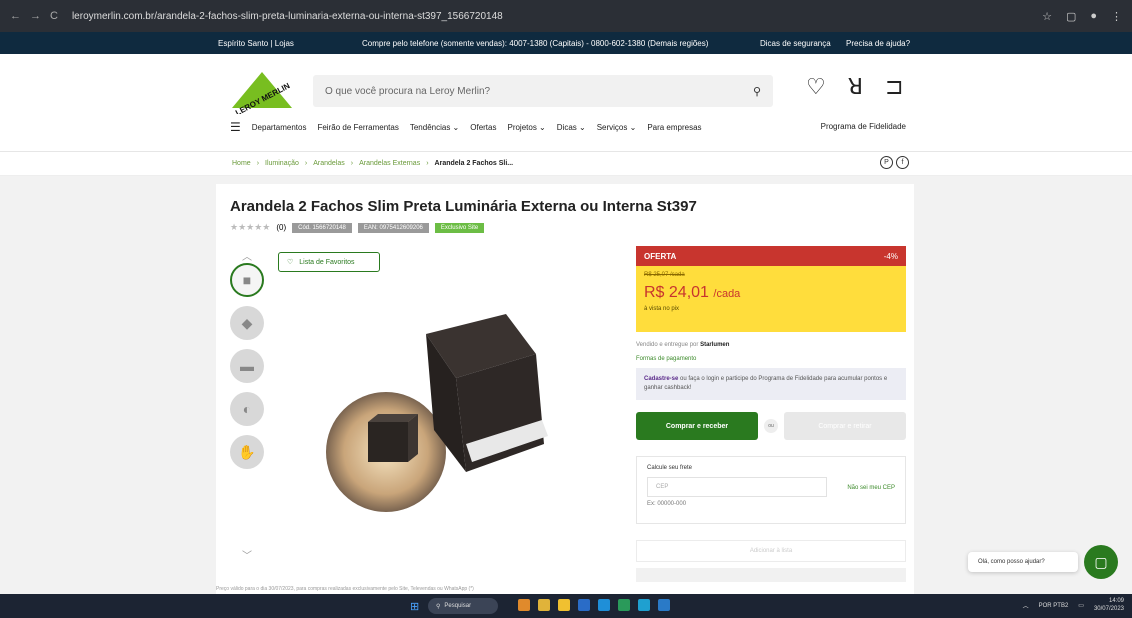  What do you see at coordinates (571, 127) in the screenshot?
I see `menu-item-dicas: Dicas ⌄` at bounding box center [571, 127].